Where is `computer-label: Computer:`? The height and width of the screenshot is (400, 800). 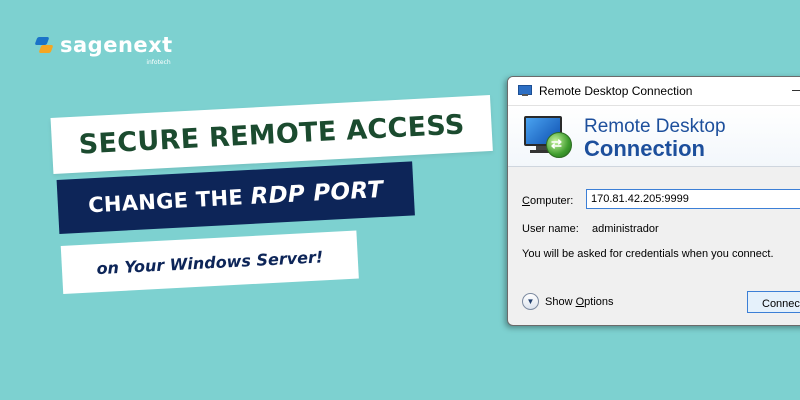
computer-label: Computer: is located at coordinates (547, 201).